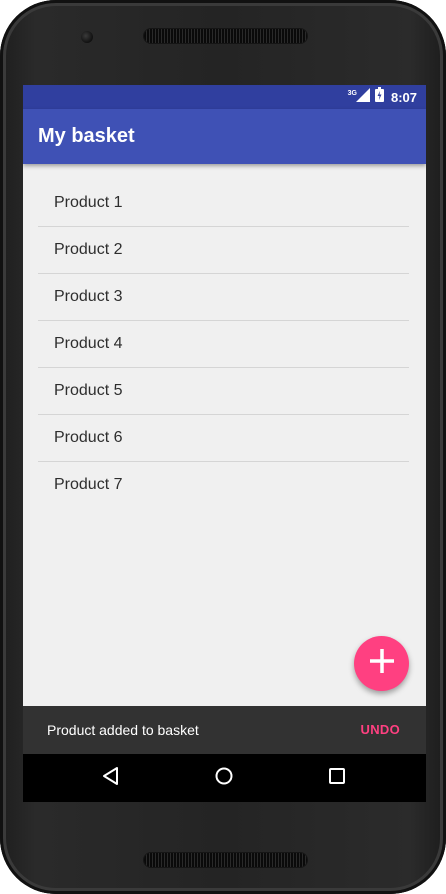  Describe the element at coordinates (86, 136) in the screenshot. I see `app-title: My basket` at that location.